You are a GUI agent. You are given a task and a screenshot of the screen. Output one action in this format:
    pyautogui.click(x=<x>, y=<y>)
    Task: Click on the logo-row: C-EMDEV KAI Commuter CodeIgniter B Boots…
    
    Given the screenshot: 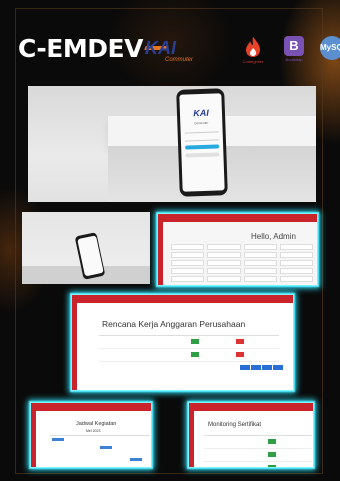 What is the action you would take?
    pyautogui.click(x=179, y=50)
    